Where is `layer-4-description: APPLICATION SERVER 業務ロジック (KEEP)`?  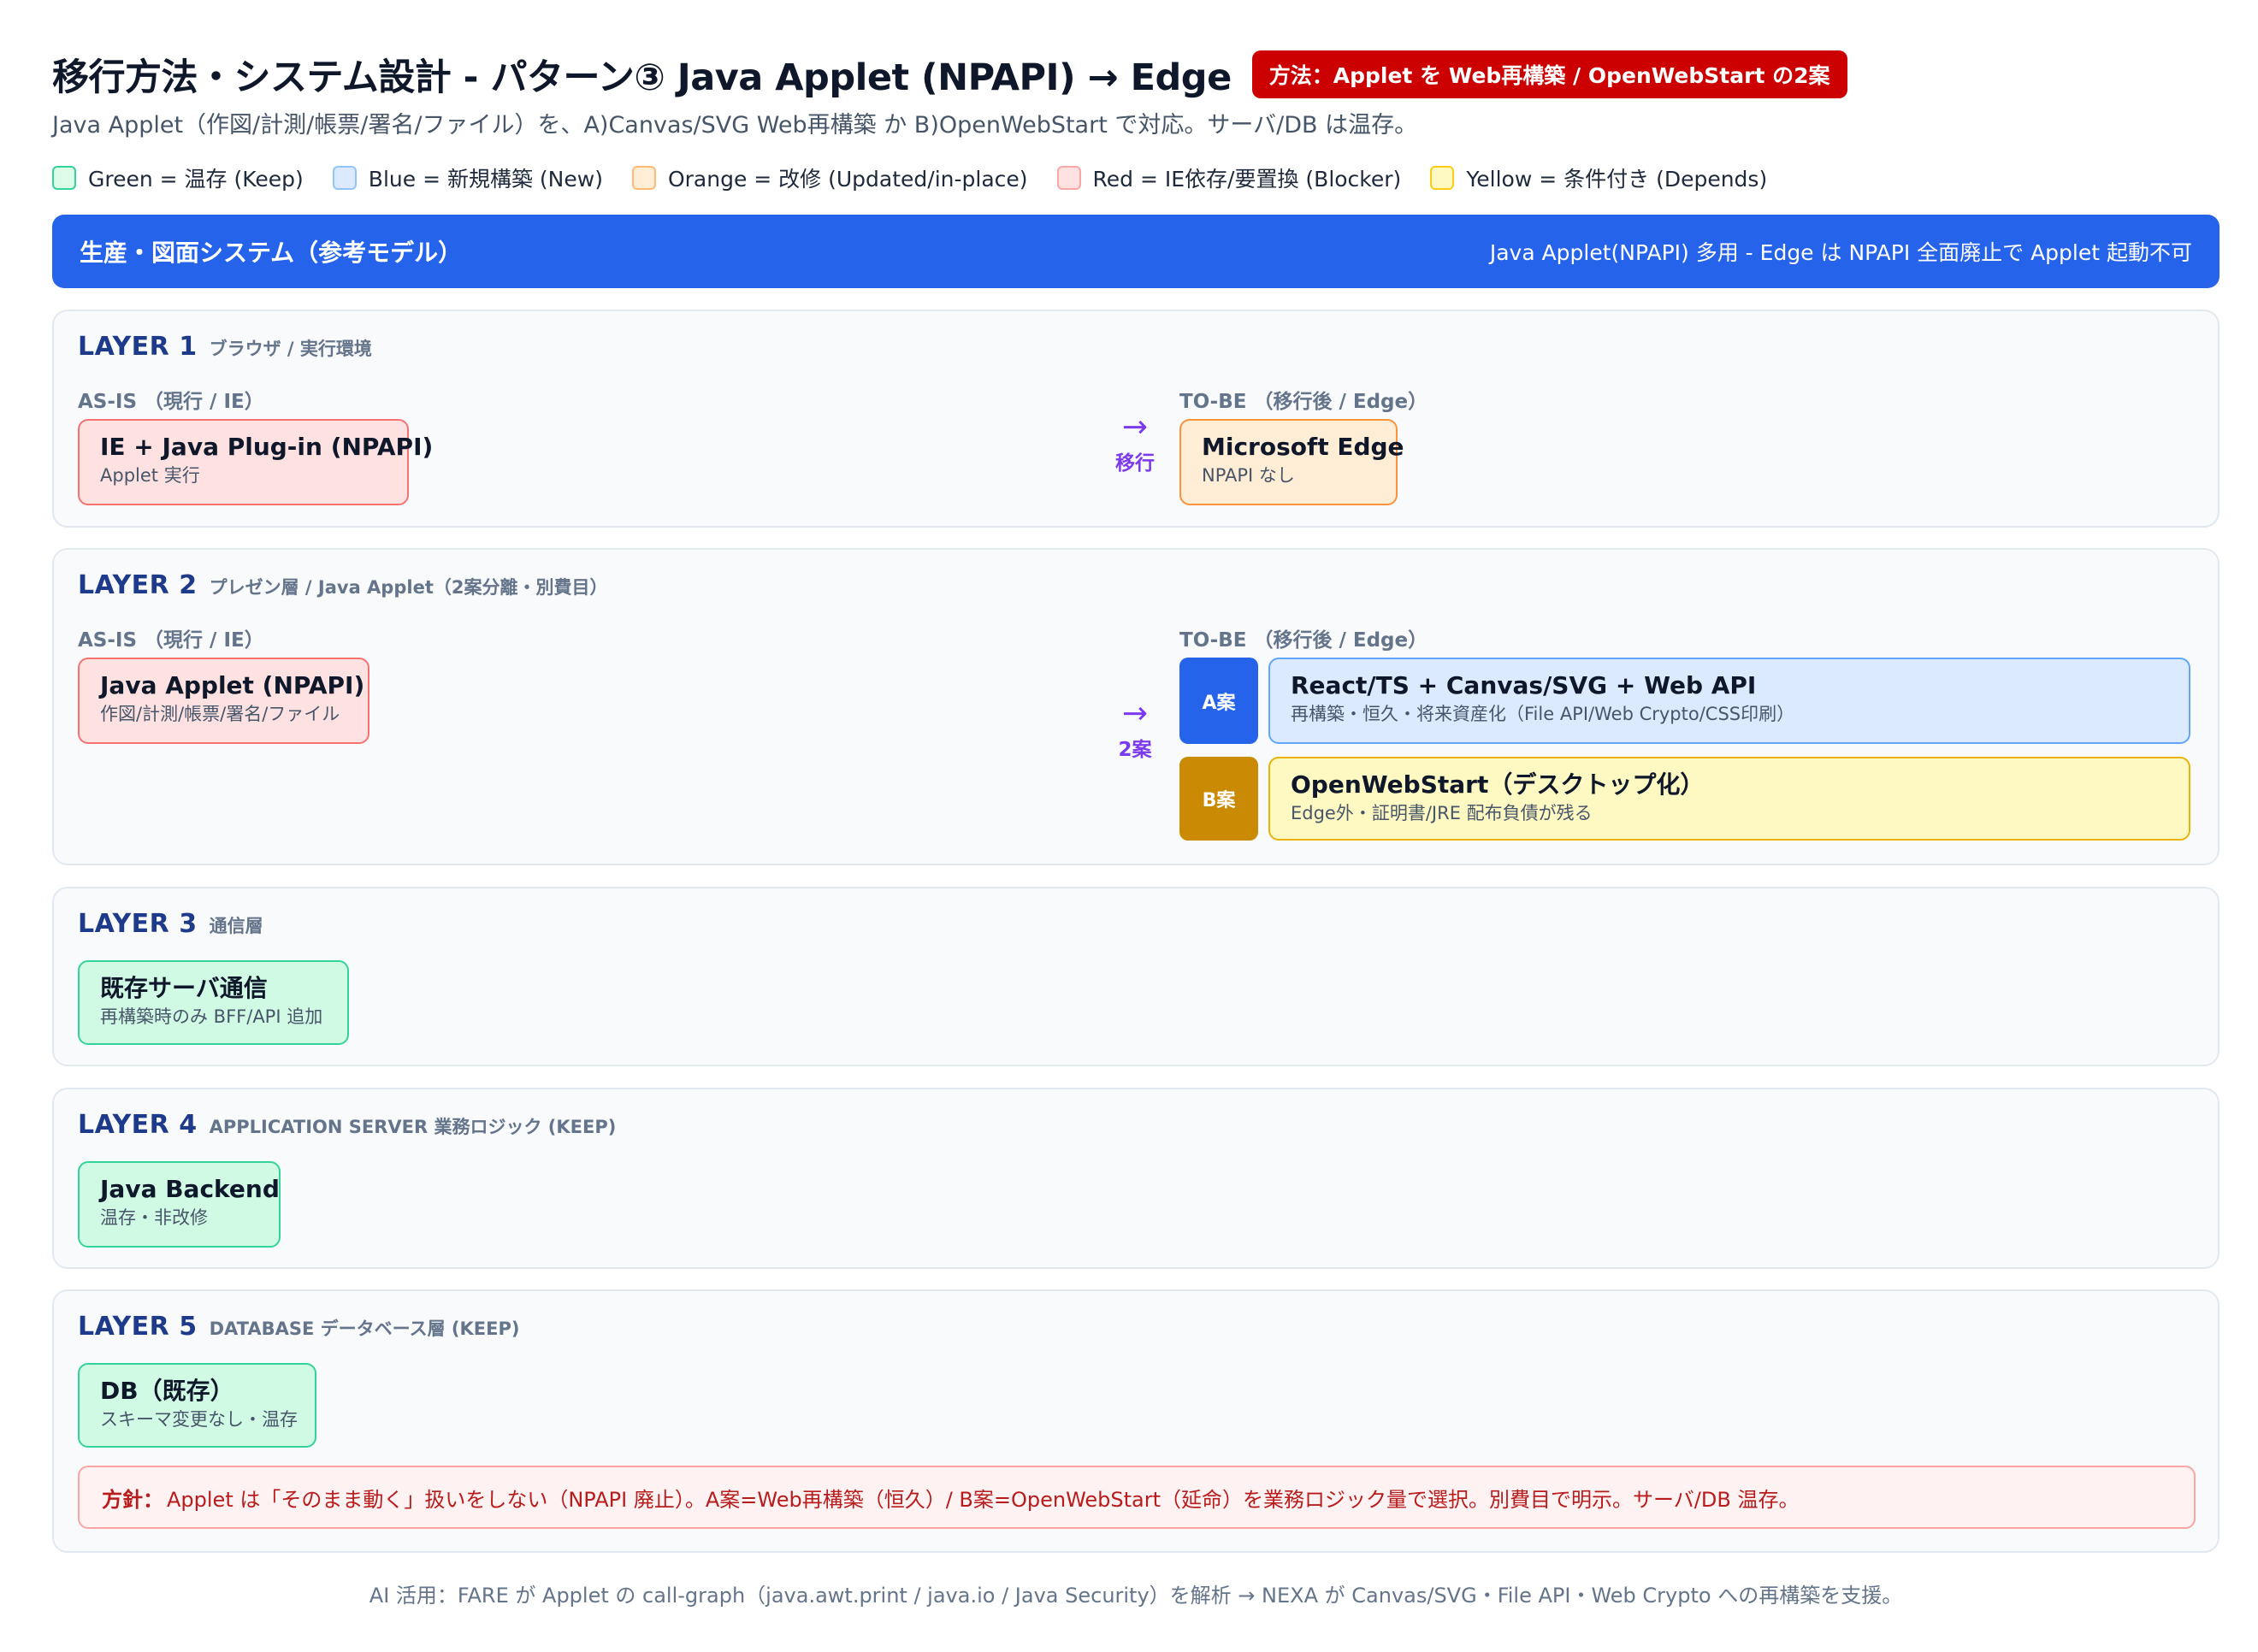 layer-4-description: APPLICATION SERVER 業務ロジック (KEEP) is located at coordinates (413, 1127).